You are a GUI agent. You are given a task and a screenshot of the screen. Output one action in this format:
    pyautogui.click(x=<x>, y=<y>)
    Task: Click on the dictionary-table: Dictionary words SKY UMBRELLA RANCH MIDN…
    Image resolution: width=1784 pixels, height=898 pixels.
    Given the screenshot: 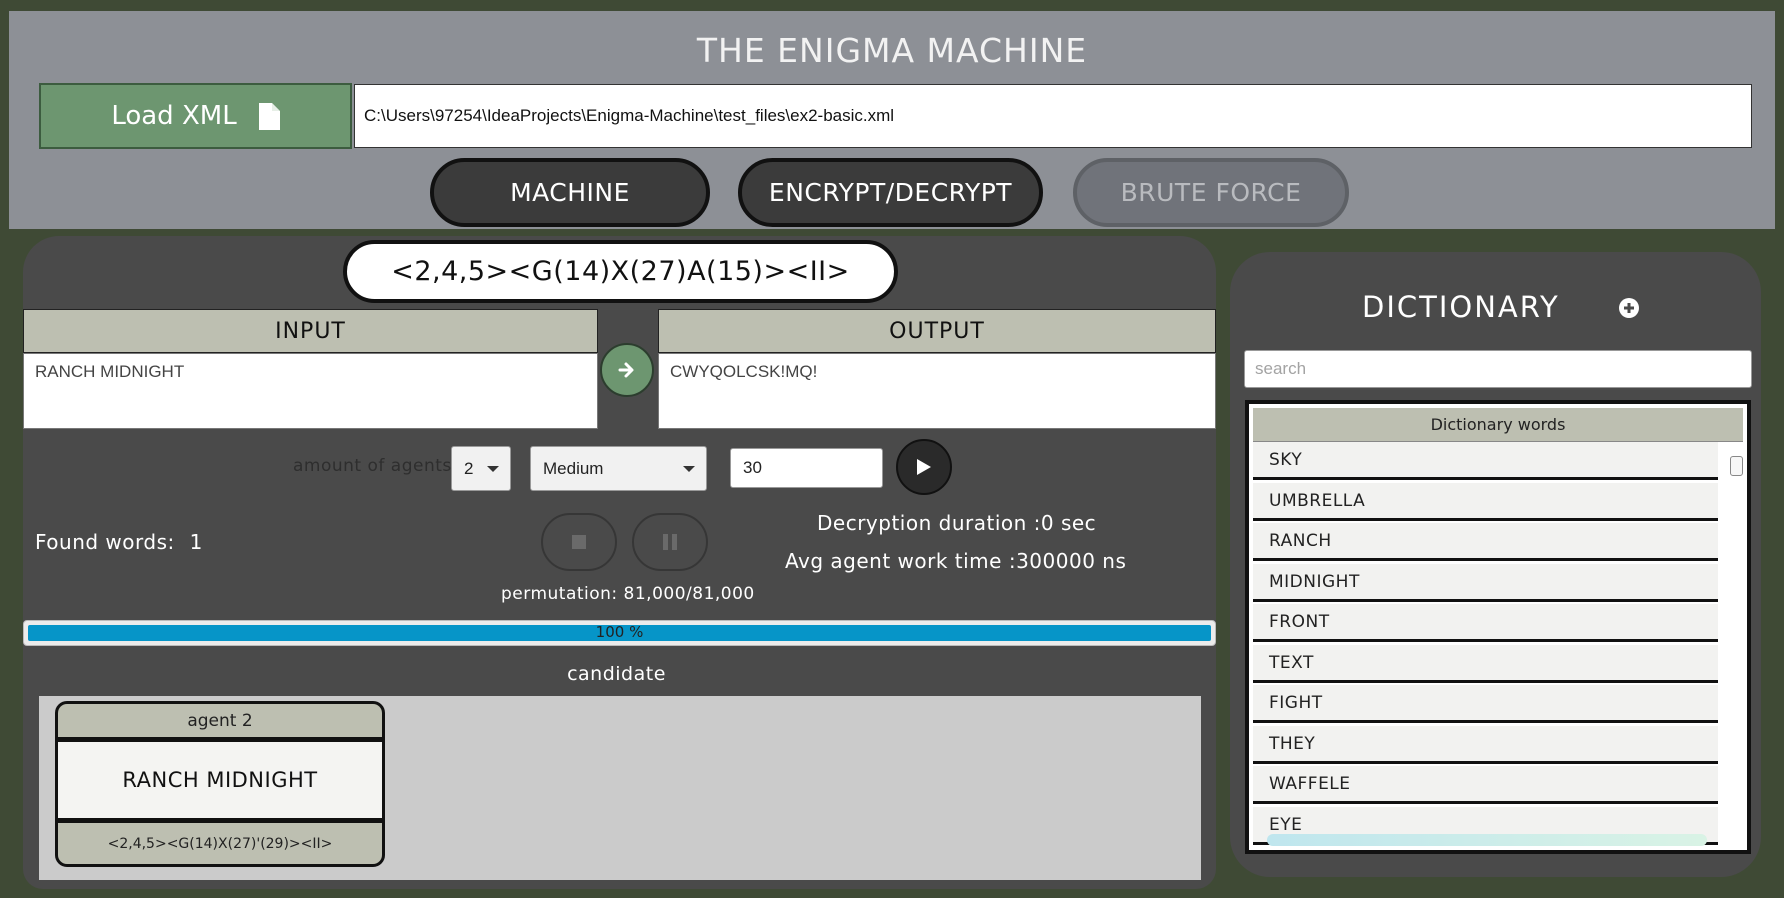 What is the action you would take?
    pyautogui.click(x=1498, y=627)
    